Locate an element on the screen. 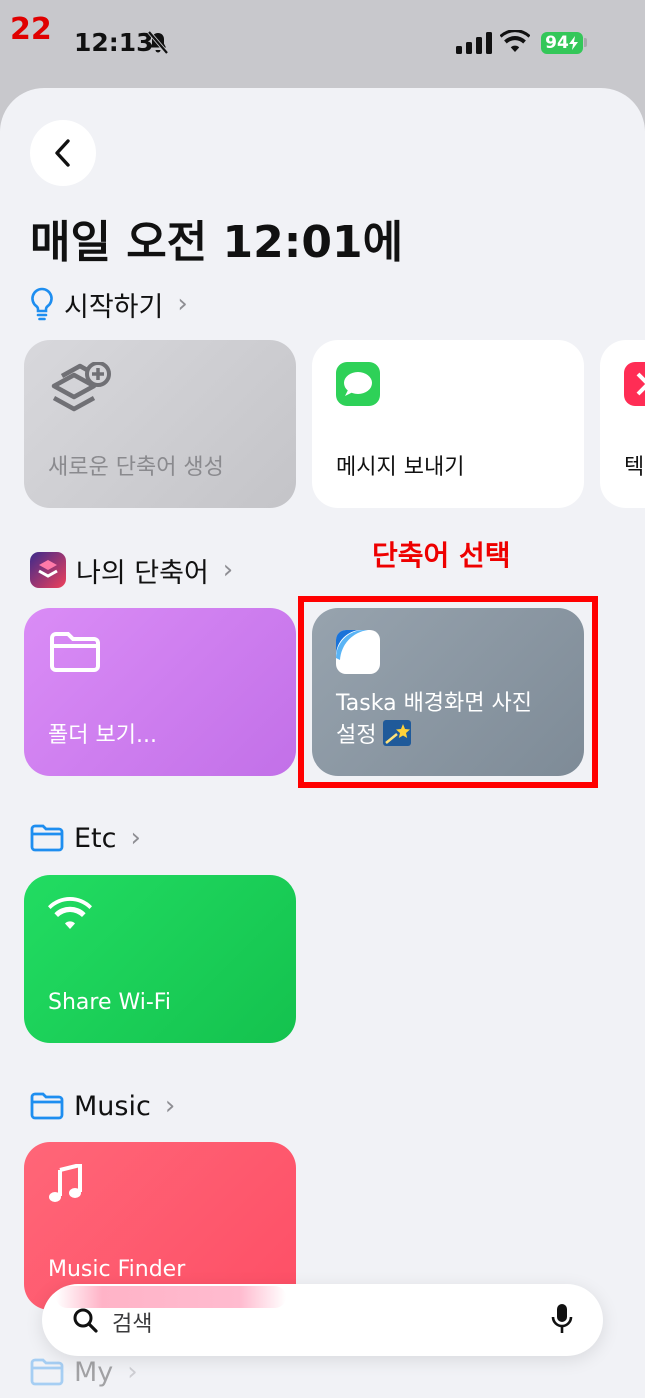 This screenshot has width=645, height=1398. tile-label: 텍 is located at coordinates (634, 467).